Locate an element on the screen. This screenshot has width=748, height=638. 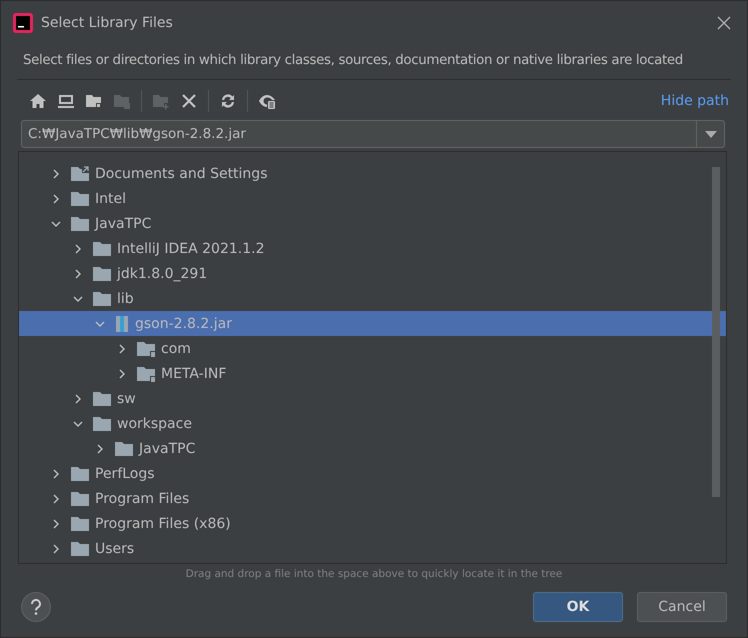
tree-item: META-INF is located at coordinates (372, 373).